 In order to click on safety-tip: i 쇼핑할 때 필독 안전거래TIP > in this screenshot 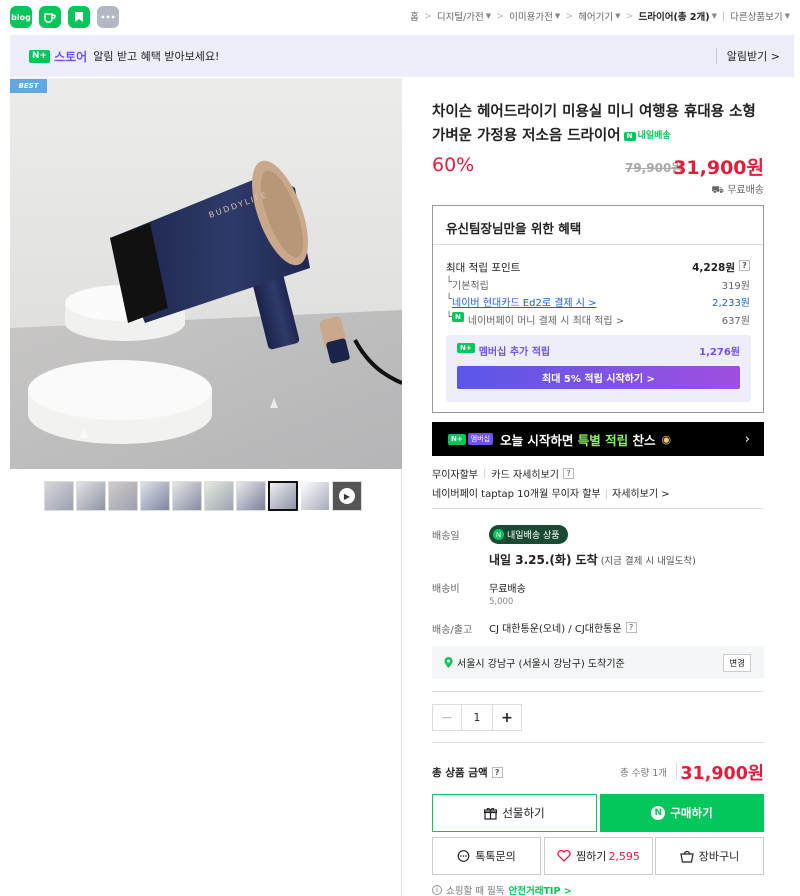, I will do `click(502, 889)`.